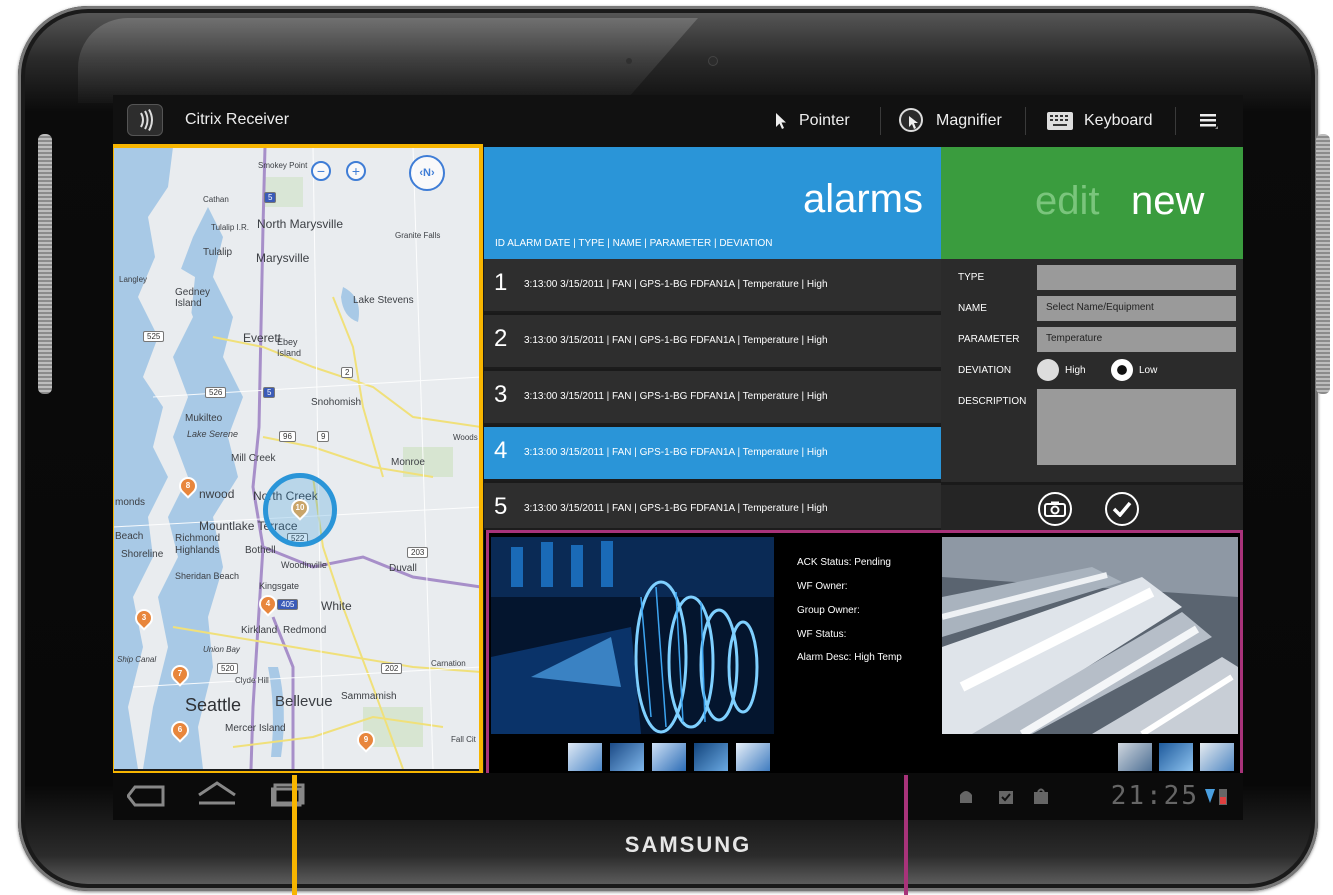 This screenshot has width=1333, height=895. I want to click on light-sensor, so click(629, 61).